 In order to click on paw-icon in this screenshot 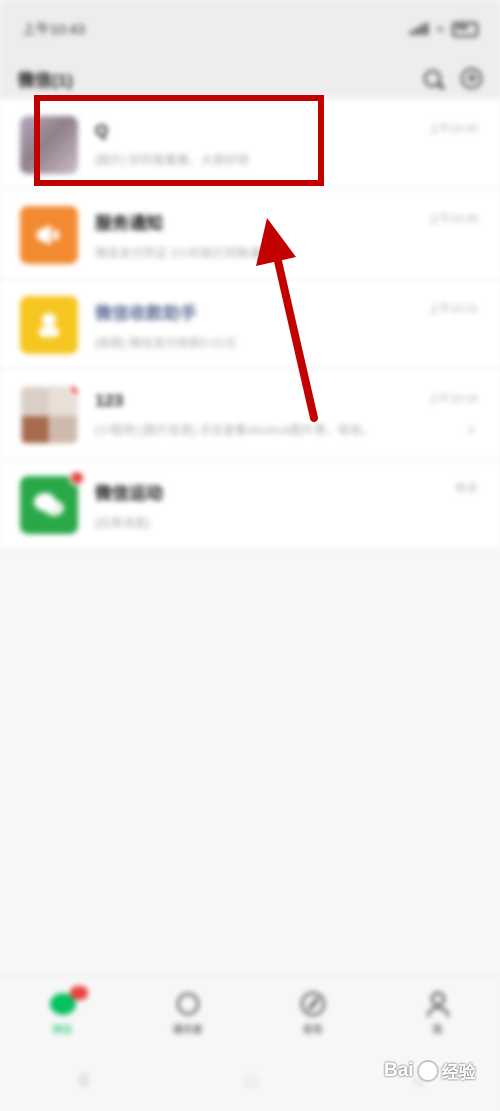, I will do `click(427, 1070)`.